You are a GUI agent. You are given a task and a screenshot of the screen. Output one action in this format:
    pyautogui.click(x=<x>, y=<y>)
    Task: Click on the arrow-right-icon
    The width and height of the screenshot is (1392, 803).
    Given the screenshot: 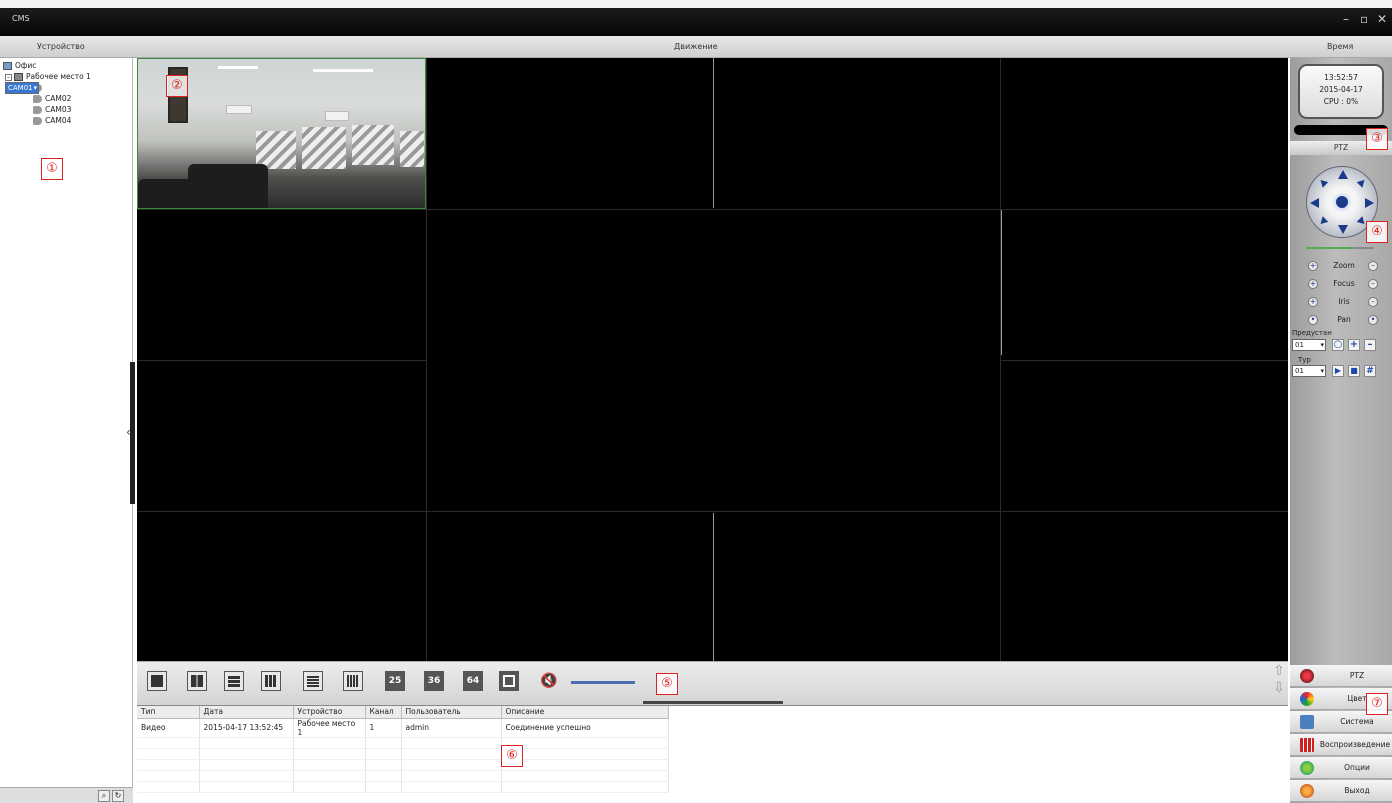 What is the action you would take?
    pyautogui.click(x=1369, y=203)
    